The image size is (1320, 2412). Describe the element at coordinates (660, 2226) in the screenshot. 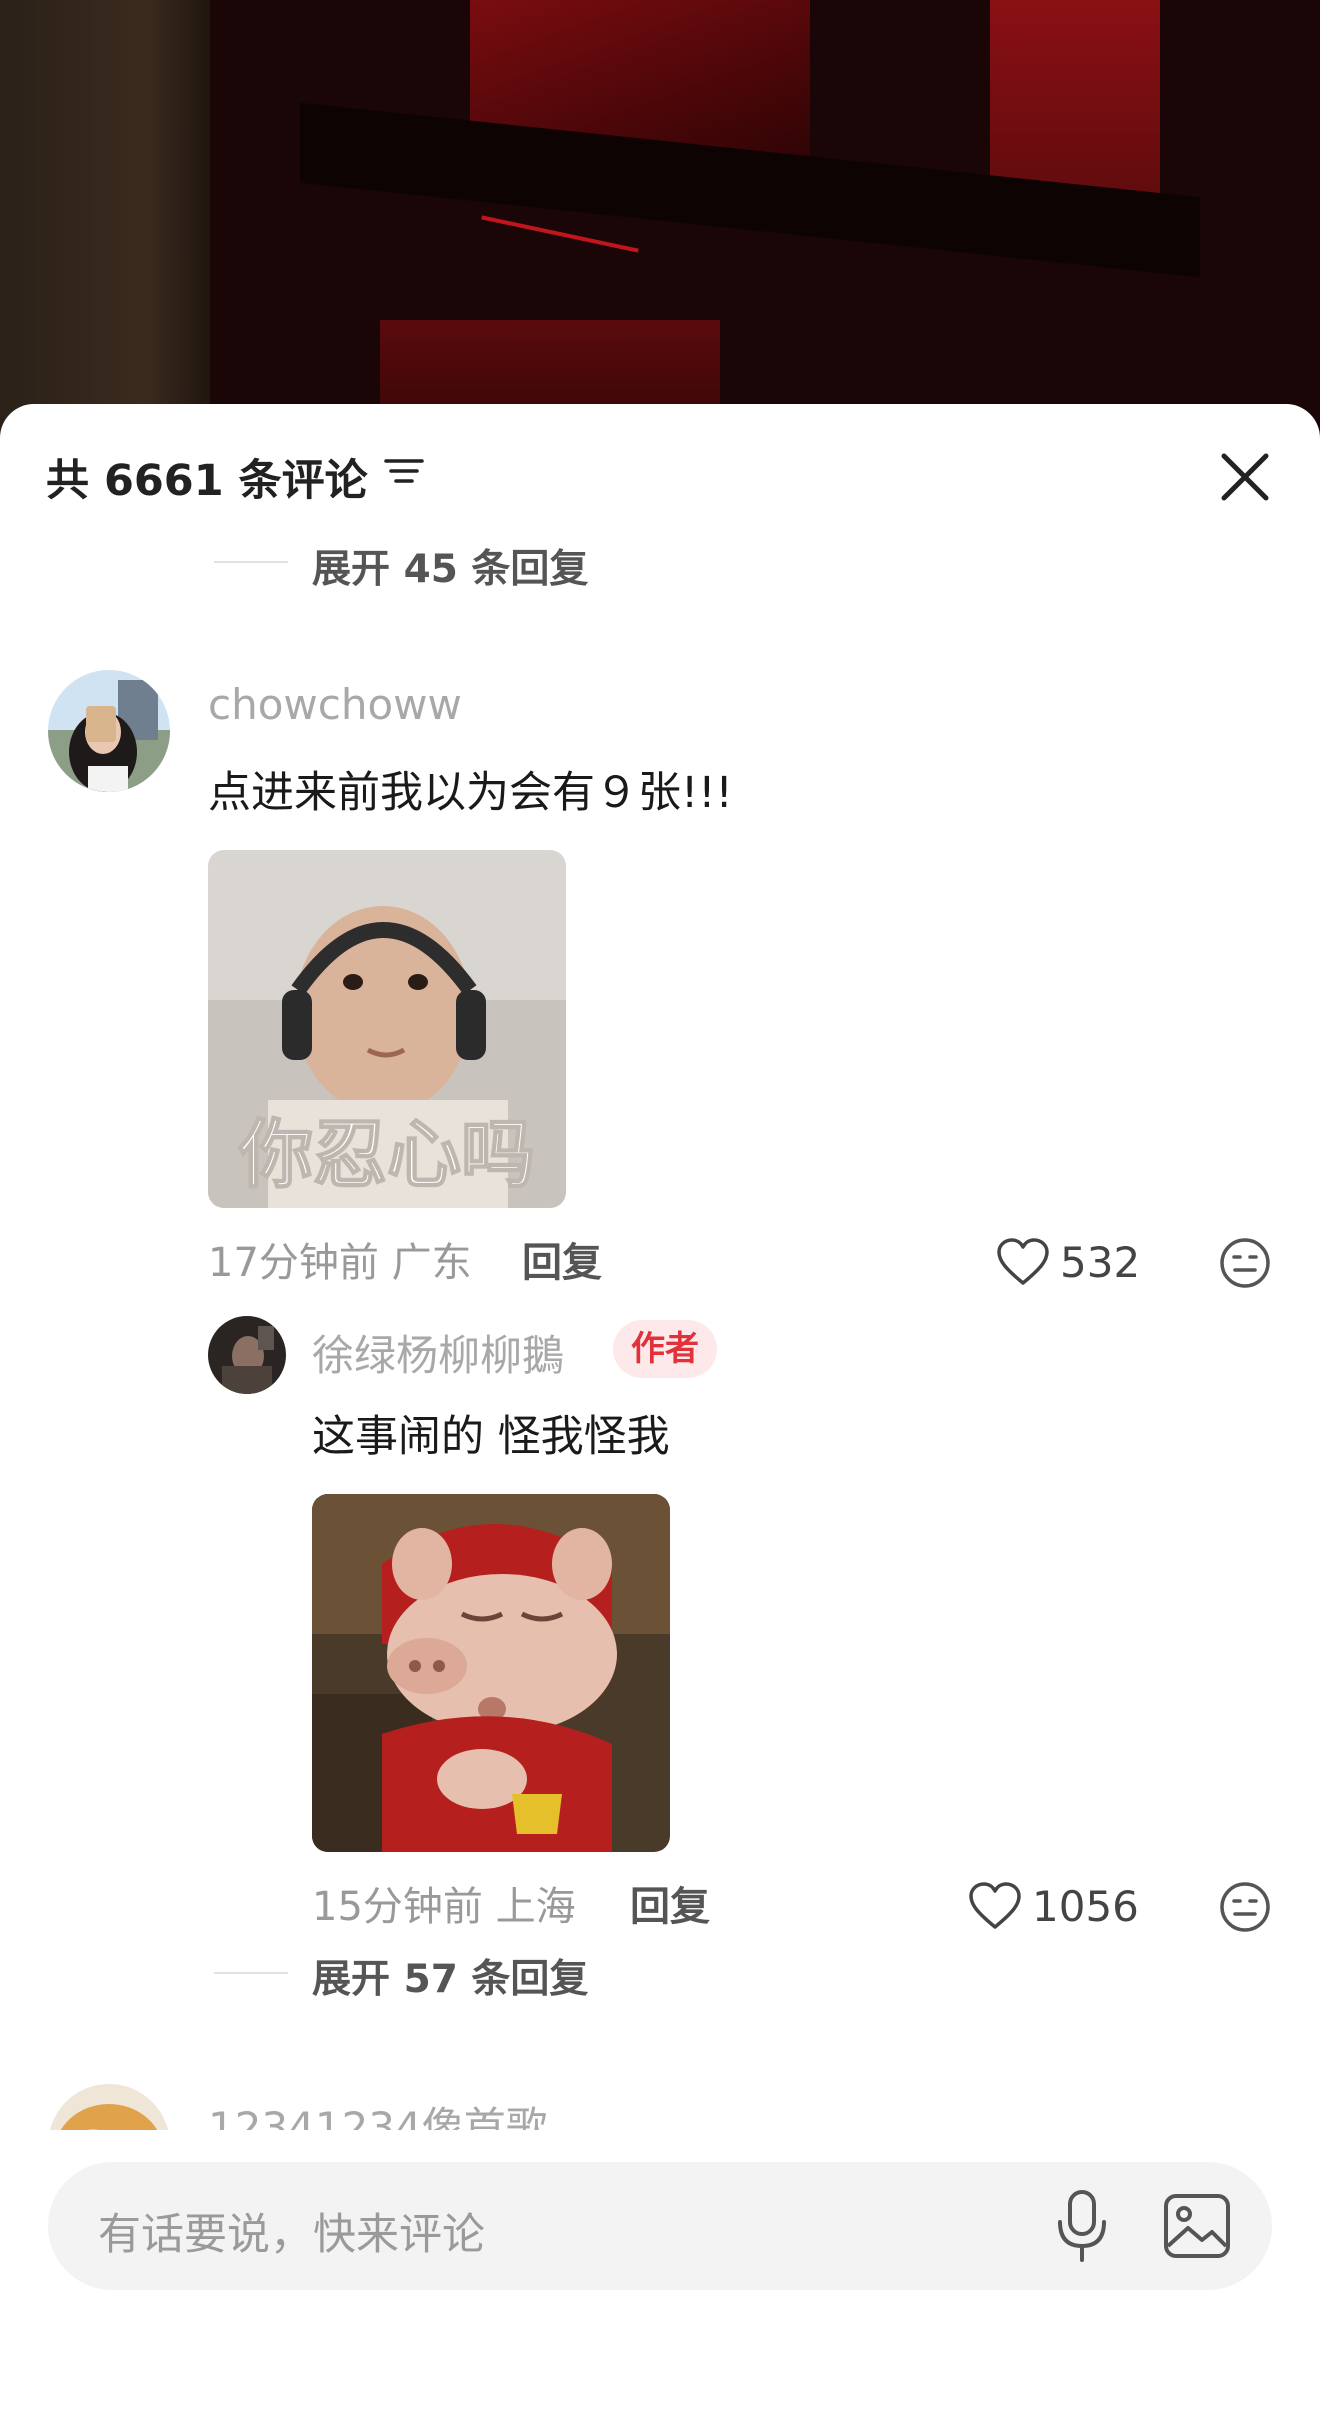

I see `comment-input-bar: 有话要说，快来评论` at that location.